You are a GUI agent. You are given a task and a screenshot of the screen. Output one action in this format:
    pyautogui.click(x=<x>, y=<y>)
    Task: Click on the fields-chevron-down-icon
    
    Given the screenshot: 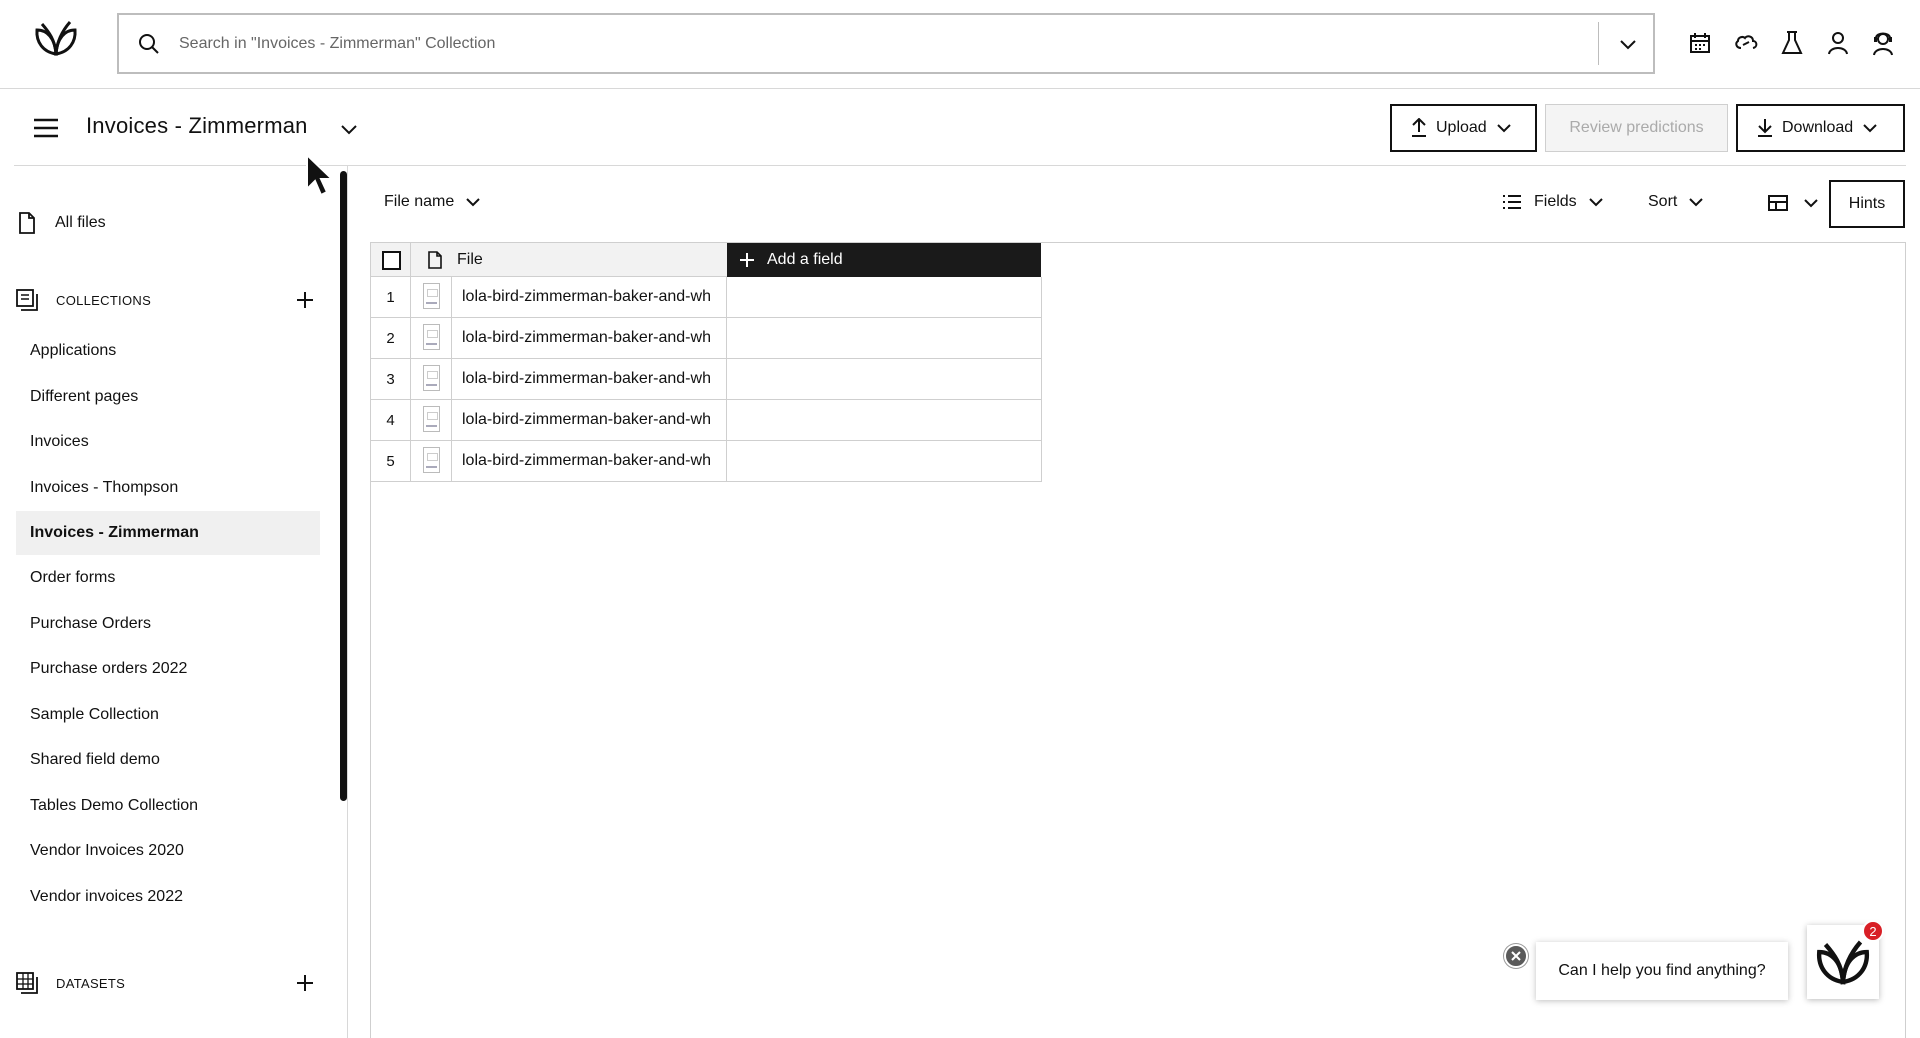 What is the action you would take?
    pyautogui.click(x=1596, y=202)
    